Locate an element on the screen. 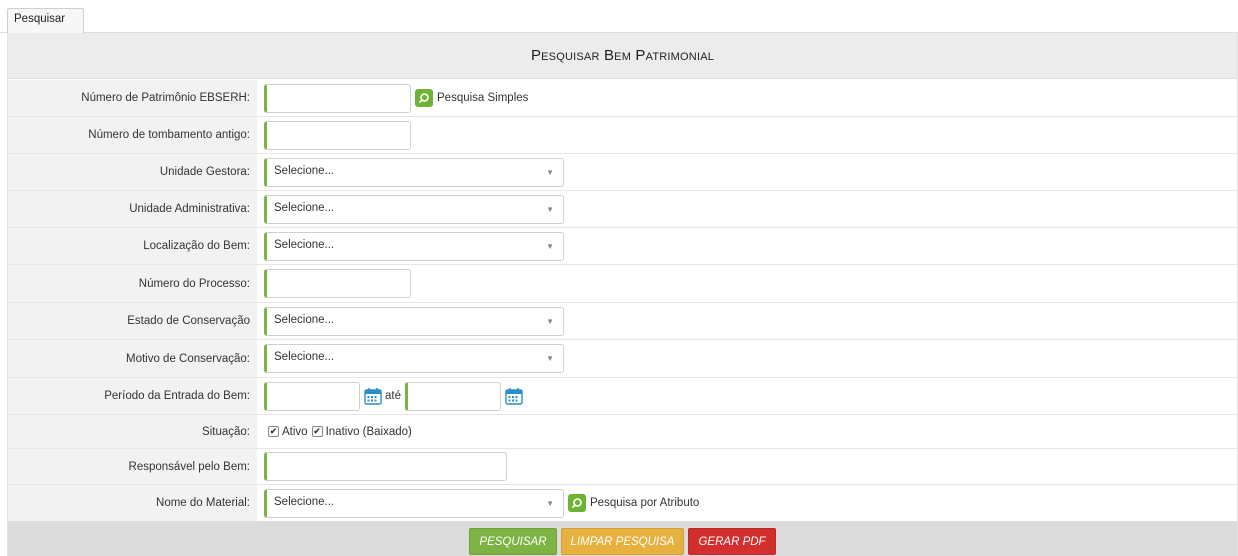  localizacao-label: Localização do Bem: is located at coordinates (132, 246).